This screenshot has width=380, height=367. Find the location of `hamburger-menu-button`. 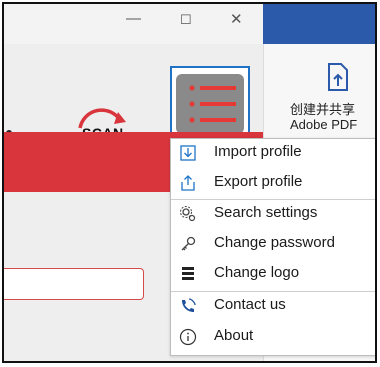

hamburger-menu-button is located at coordinates (210, 104).